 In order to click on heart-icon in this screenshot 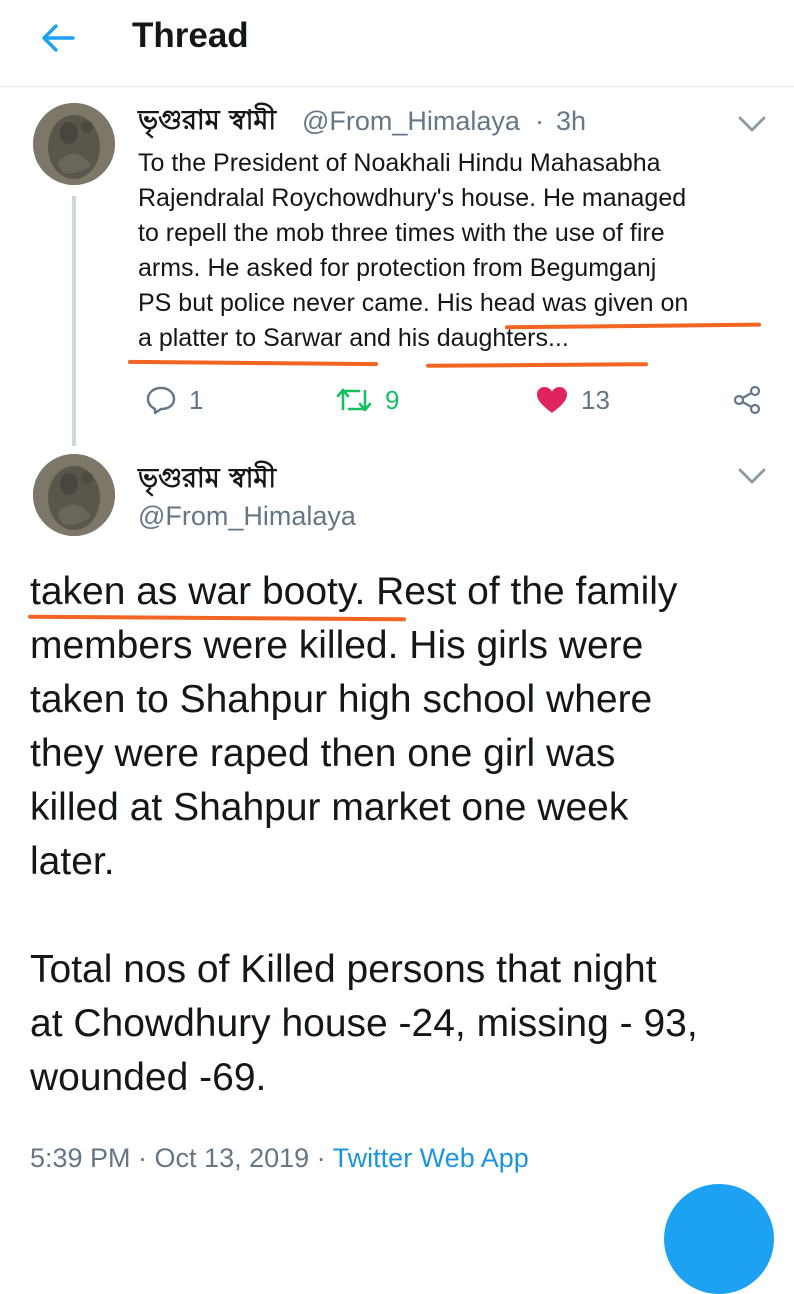, I will do `click(552, 400)`.